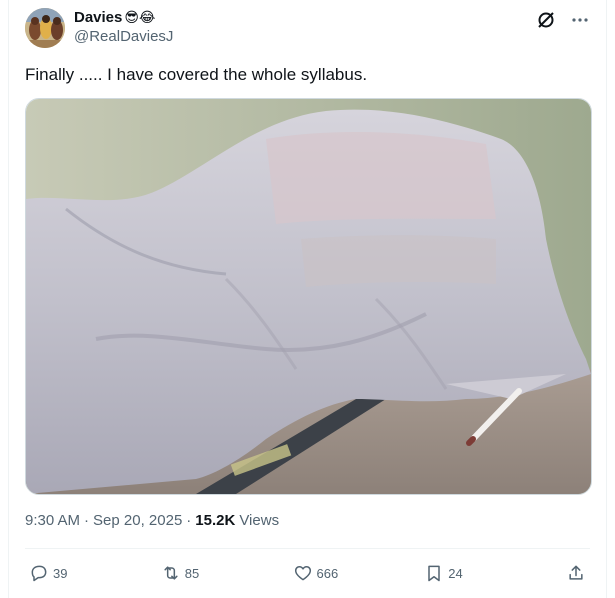 Image resolution: width=615 pixels, height=598 pixels. I want to click on reply-icon, so click(39, 573).